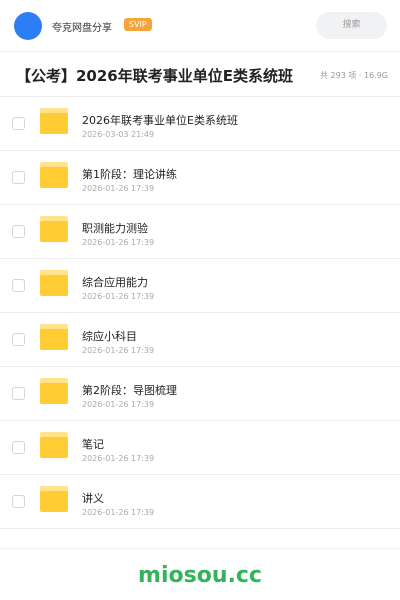 The image size is (400, 600). Describe the element at coordinates (351, 25) in the screenshot. I see `search-input: 搜索` at that location.